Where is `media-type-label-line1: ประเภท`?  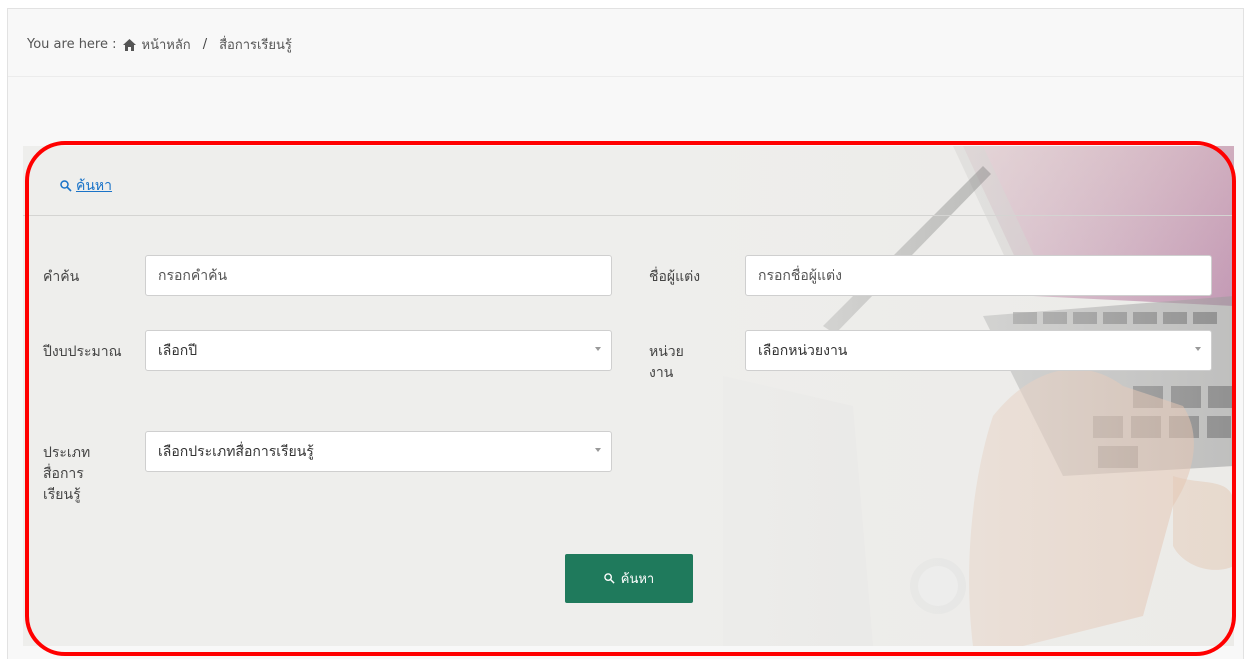 media-type-label-line1: ประเภท is located at coordinates (67, 453).